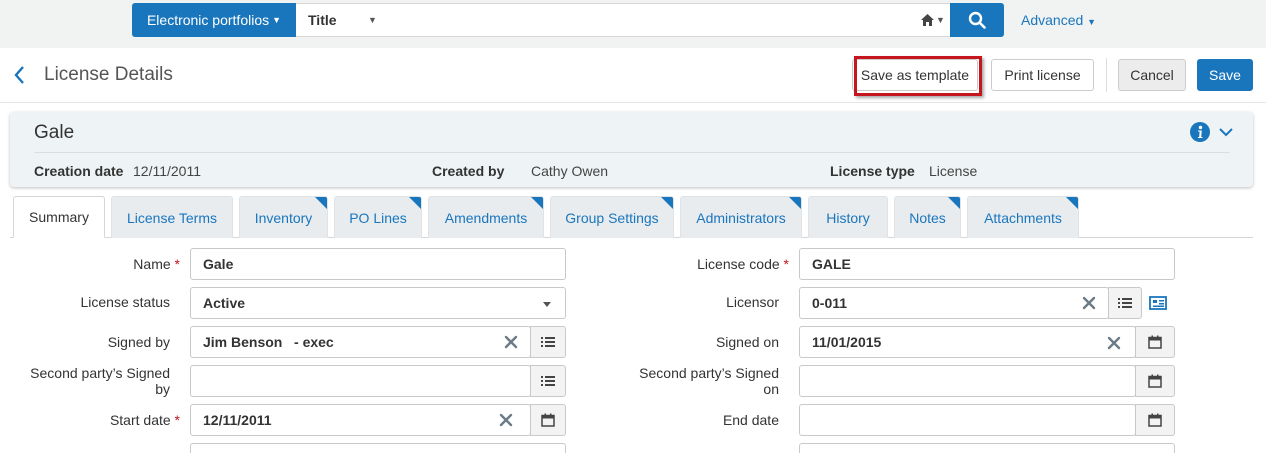 This screenshot has height=453, width=1266. What do you see at coordinates (738, 264) in the screenshot?
I see `license-code-label-text: License code` at bounding box center [738, 264].